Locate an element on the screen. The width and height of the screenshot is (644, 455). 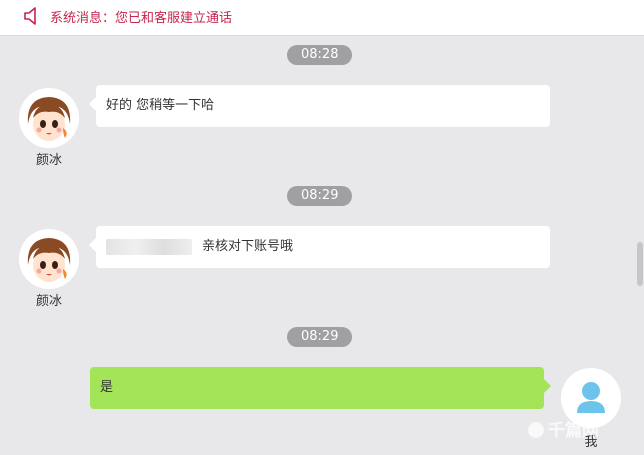
message-text: 好的 您稍等一下哈 is located at coordinates (160, 105).